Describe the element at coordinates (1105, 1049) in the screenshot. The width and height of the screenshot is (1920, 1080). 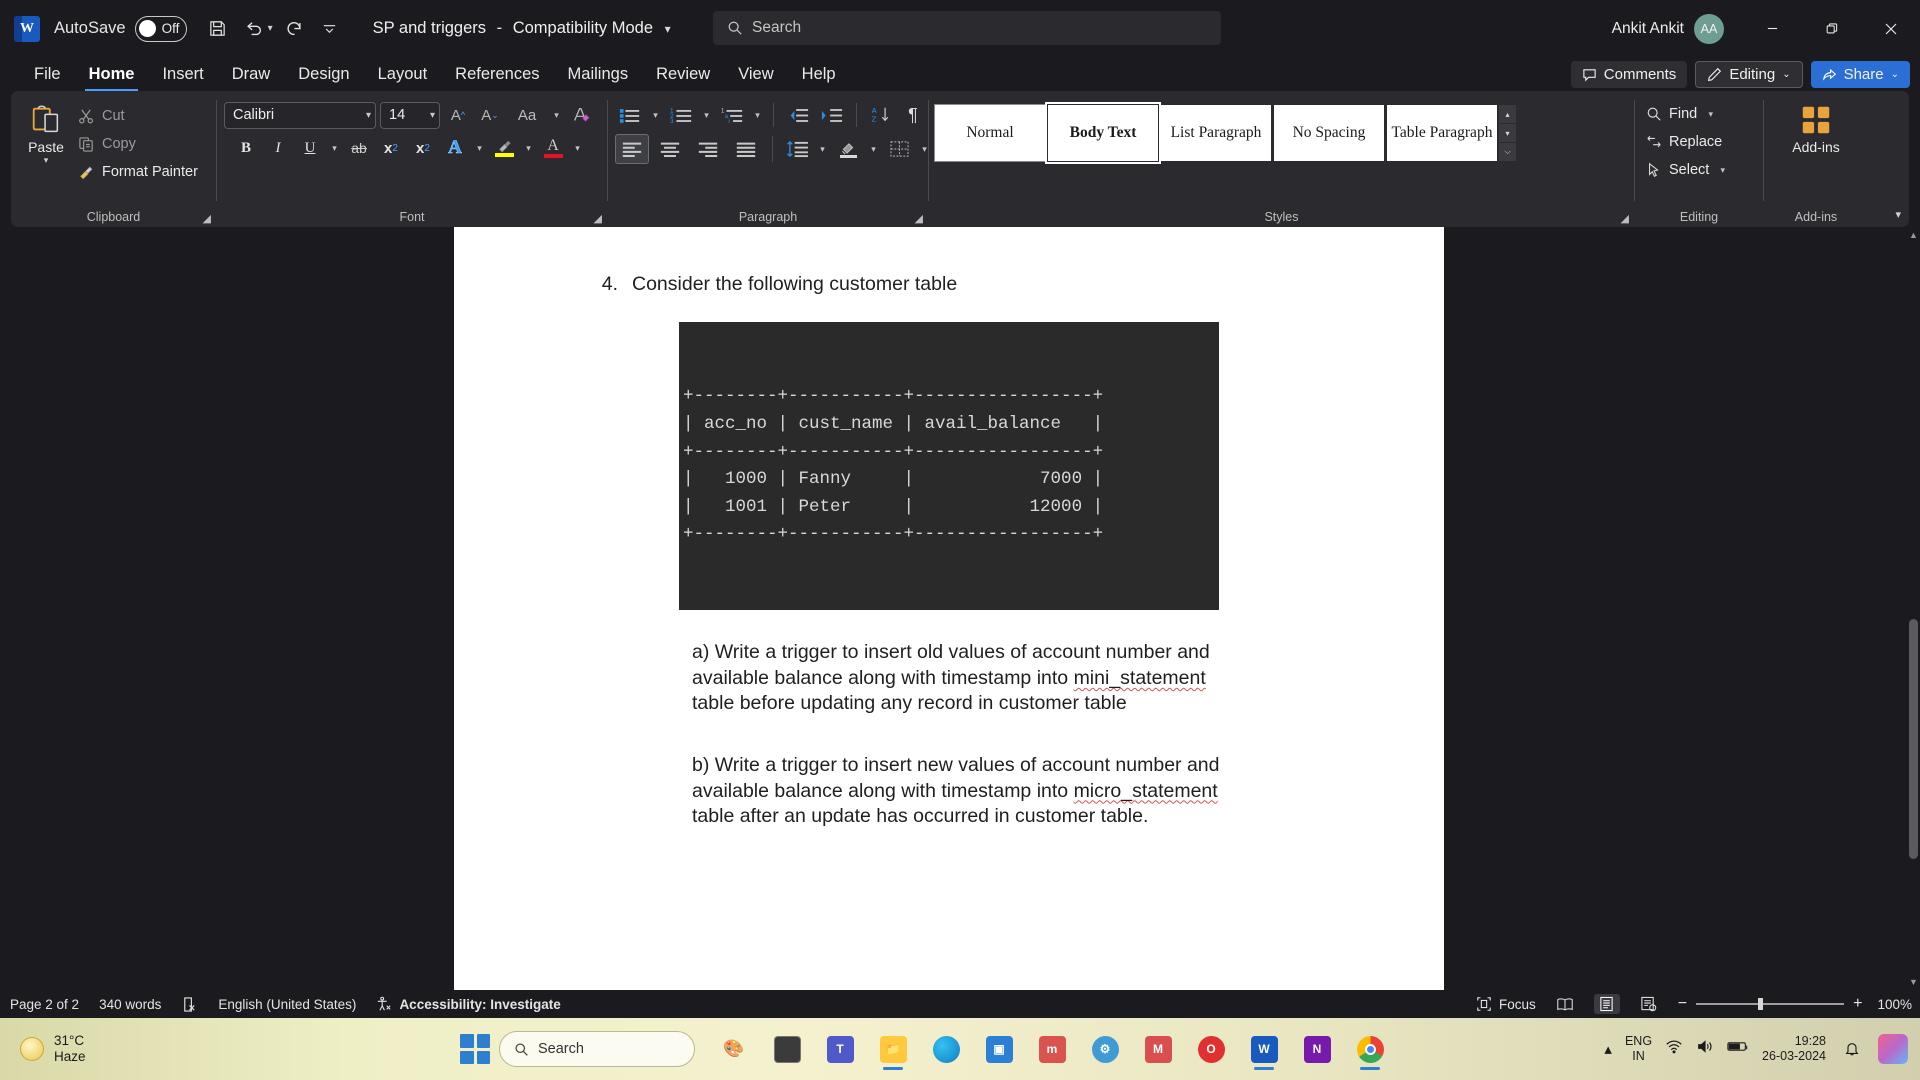
I see `settings-app: ⚙` at that location.